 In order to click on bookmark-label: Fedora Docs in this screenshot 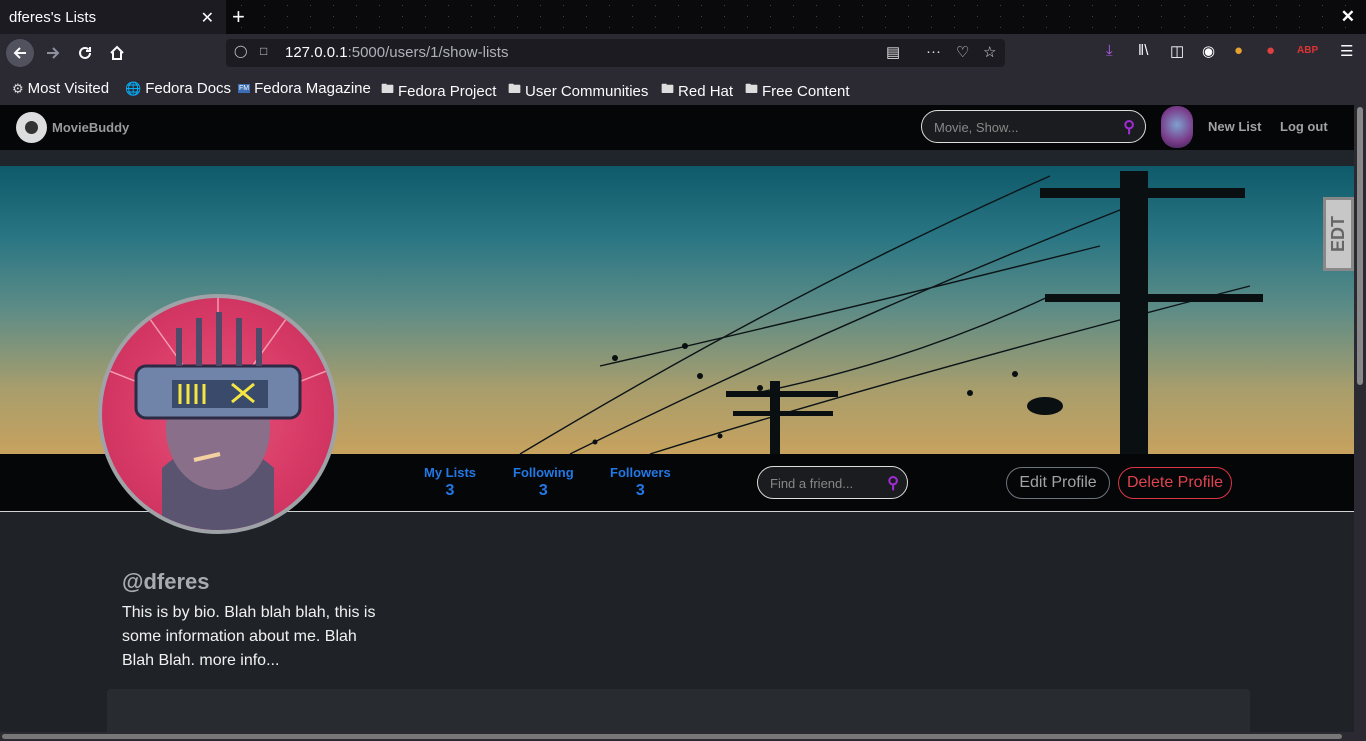, I will do `click(188, 88)`.